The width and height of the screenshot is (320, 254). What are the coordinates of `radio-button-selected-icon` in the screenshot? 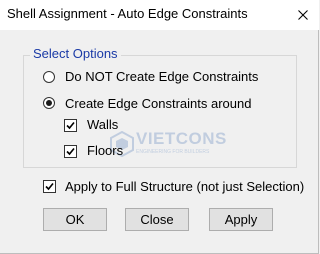 It's located at (49, 103).